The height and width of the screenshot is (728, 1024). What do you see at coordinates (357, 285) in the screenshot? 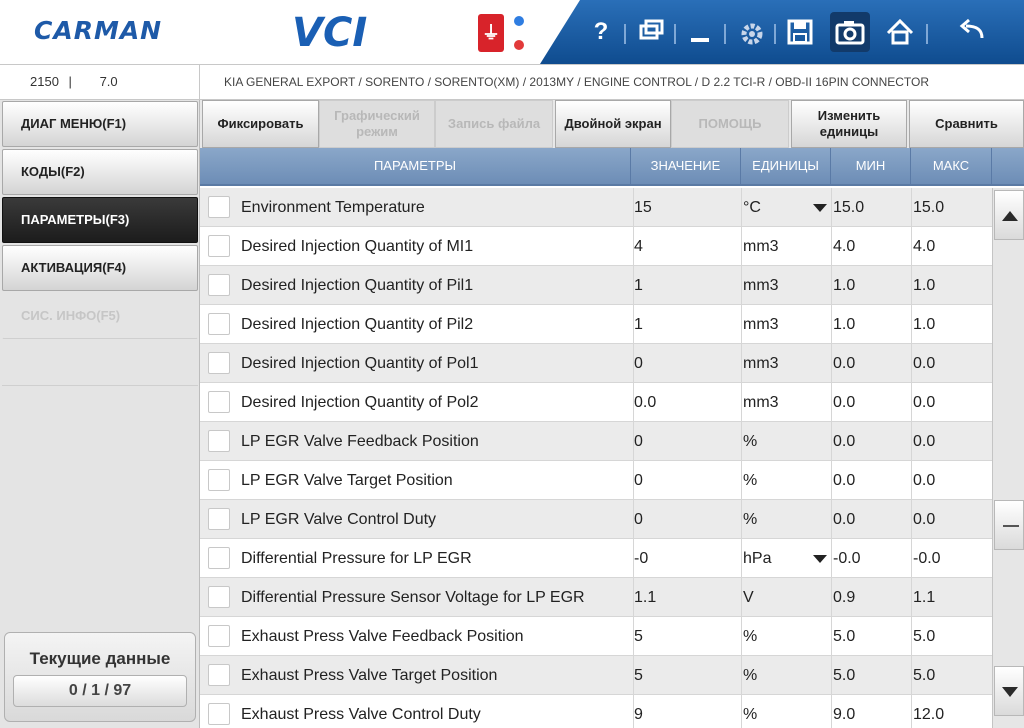
I see `parameter-name: Desired Injection Quantity of Pil1` at bounding box center [357, 285].